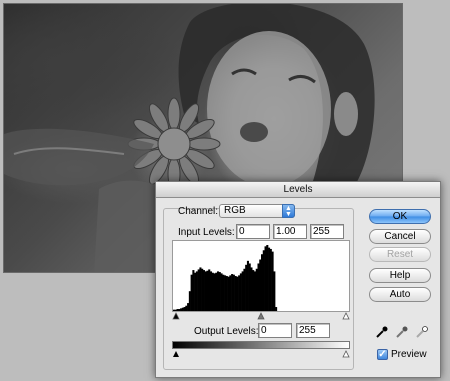 The width and height of the screenshot is (450, 381). I want to click on input-slider-track, so click(261, 316).